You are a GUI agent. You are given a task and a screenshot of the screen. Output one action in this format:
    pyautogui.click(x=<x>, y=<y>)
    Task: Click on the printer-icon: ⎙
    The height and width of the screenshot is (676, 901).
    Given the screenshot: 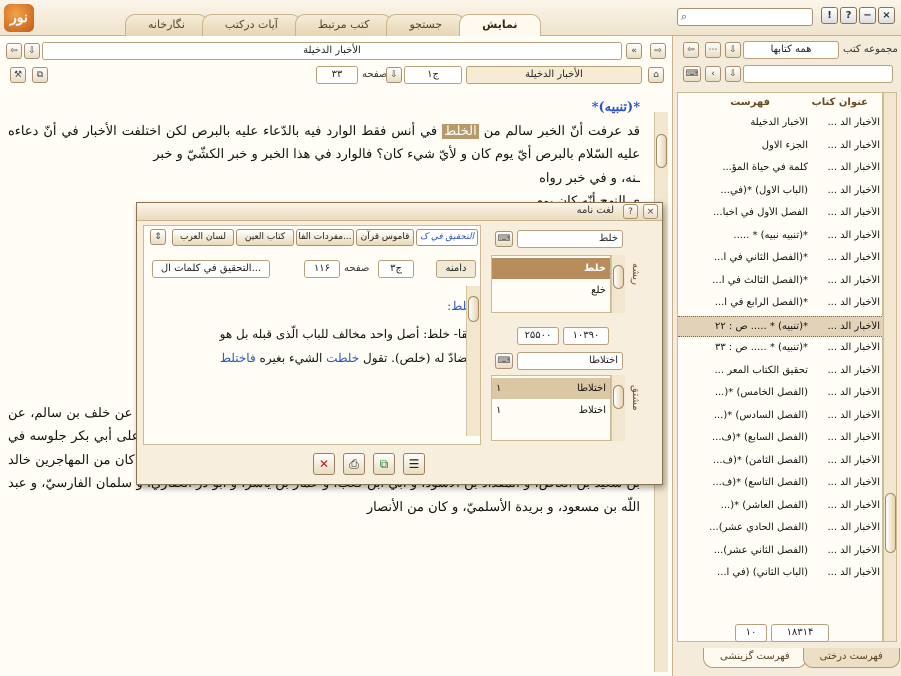 What is the action you would take?
    pyautogui.click(x=354, y=463)
    